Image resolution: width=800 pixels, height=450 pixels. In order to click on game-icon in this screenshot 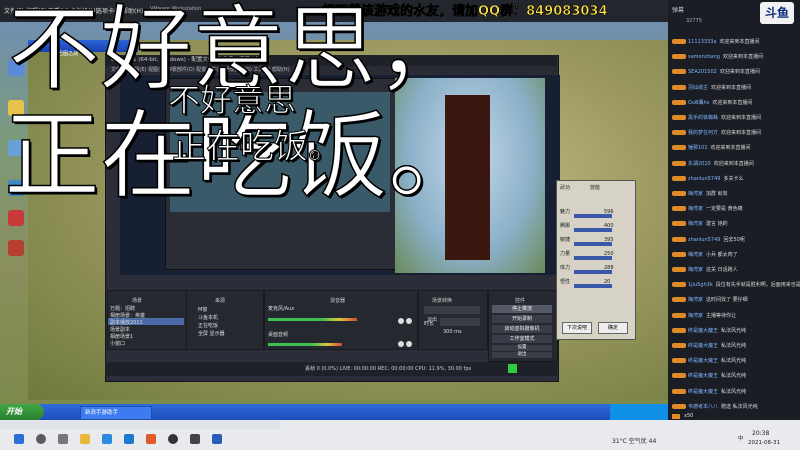, I will do `click(16, 218)`.